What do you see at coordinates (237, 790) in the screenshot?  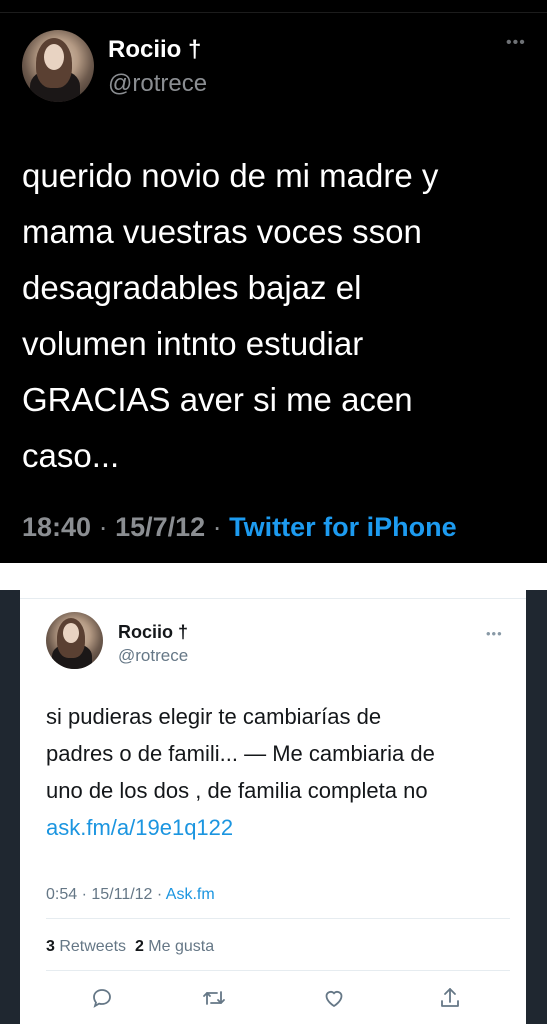 I see `tweet-text-line: uno de los dos , de familia completa no` at bounding box center [237, 790].